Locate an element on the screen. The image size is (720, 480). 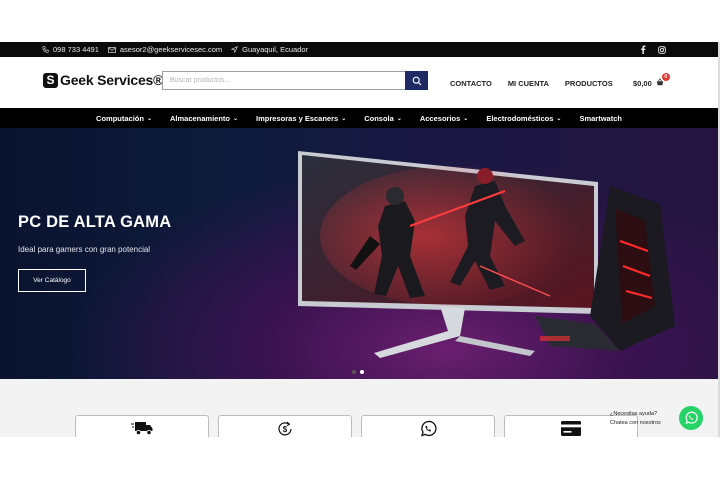
location-arrow-icon is located at coordinates (235, 49).